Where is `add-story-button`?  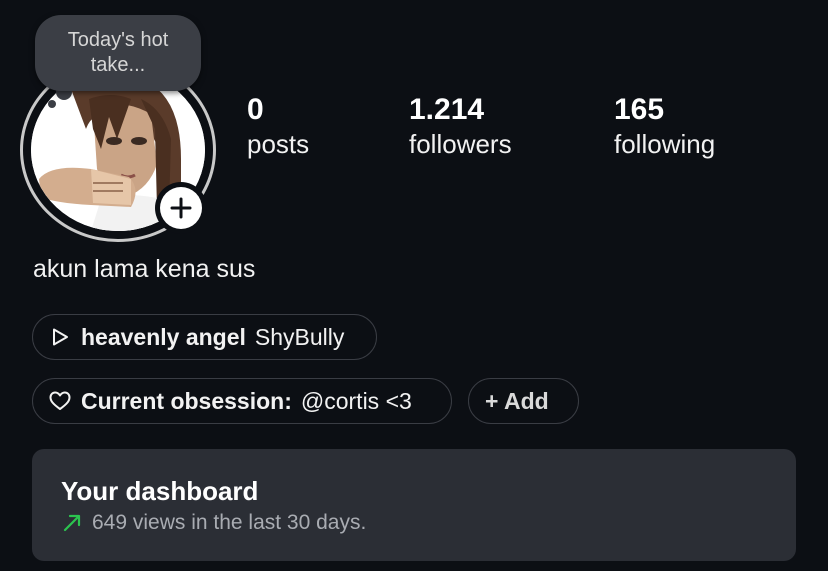
add-story-button is located at coordinates (181, 208).